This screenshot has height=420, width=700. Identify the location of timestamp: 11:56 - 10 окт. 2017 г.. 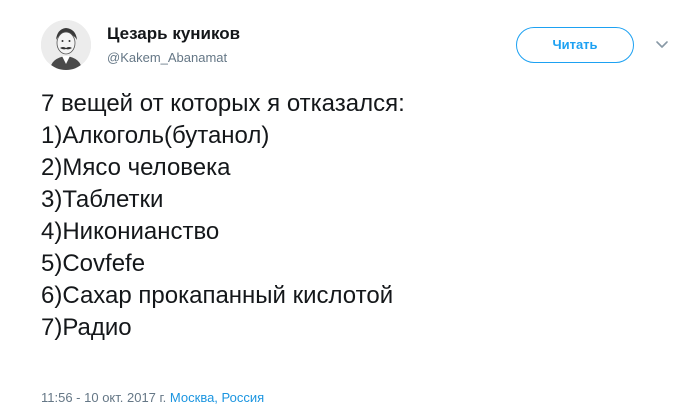
(103, 397).